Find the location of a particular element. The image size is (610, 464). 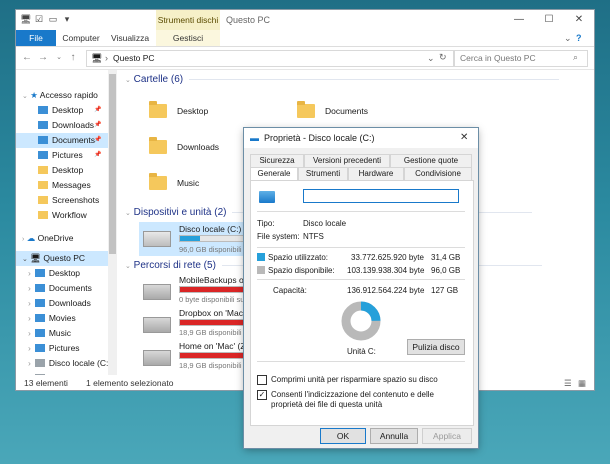

nav-scrollbar is located at coordinates (112, 222).